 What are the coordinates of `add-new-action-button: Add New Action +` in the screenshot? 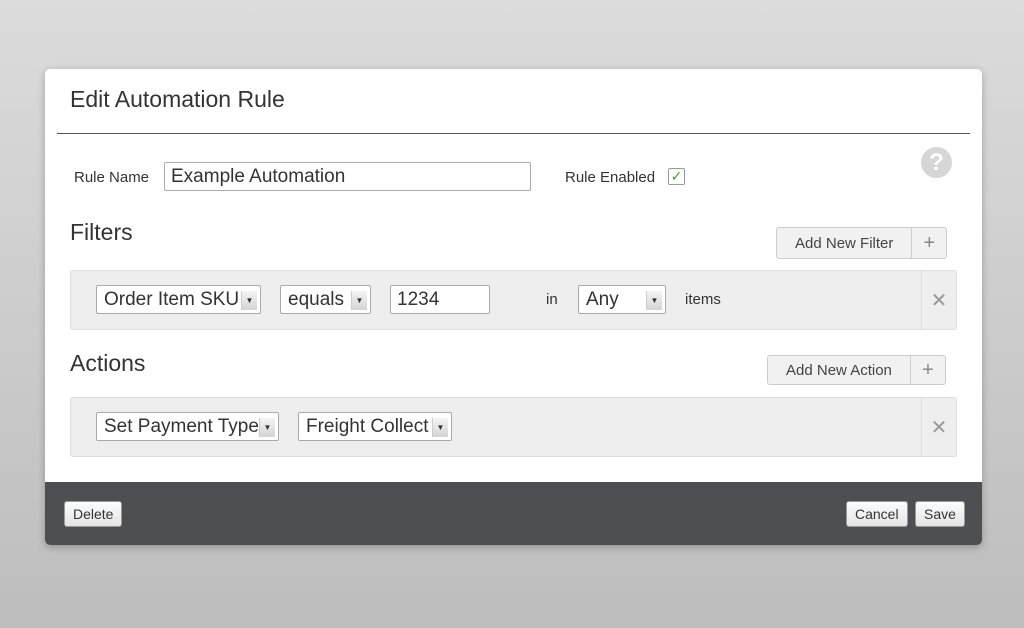 It's located at (856, 370).